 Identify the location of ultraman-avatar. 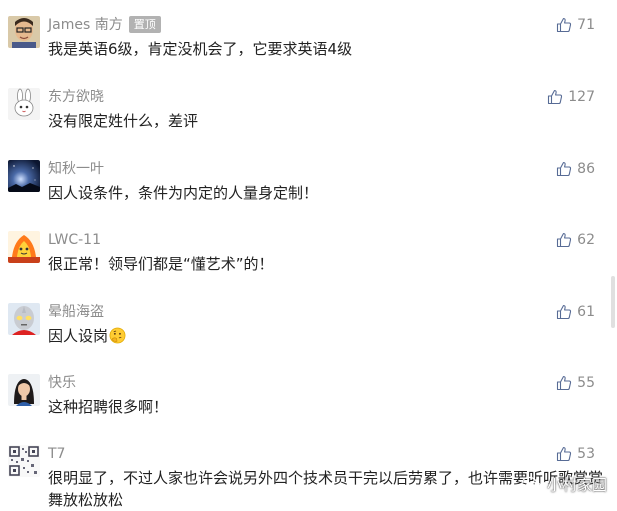
(24, 319).